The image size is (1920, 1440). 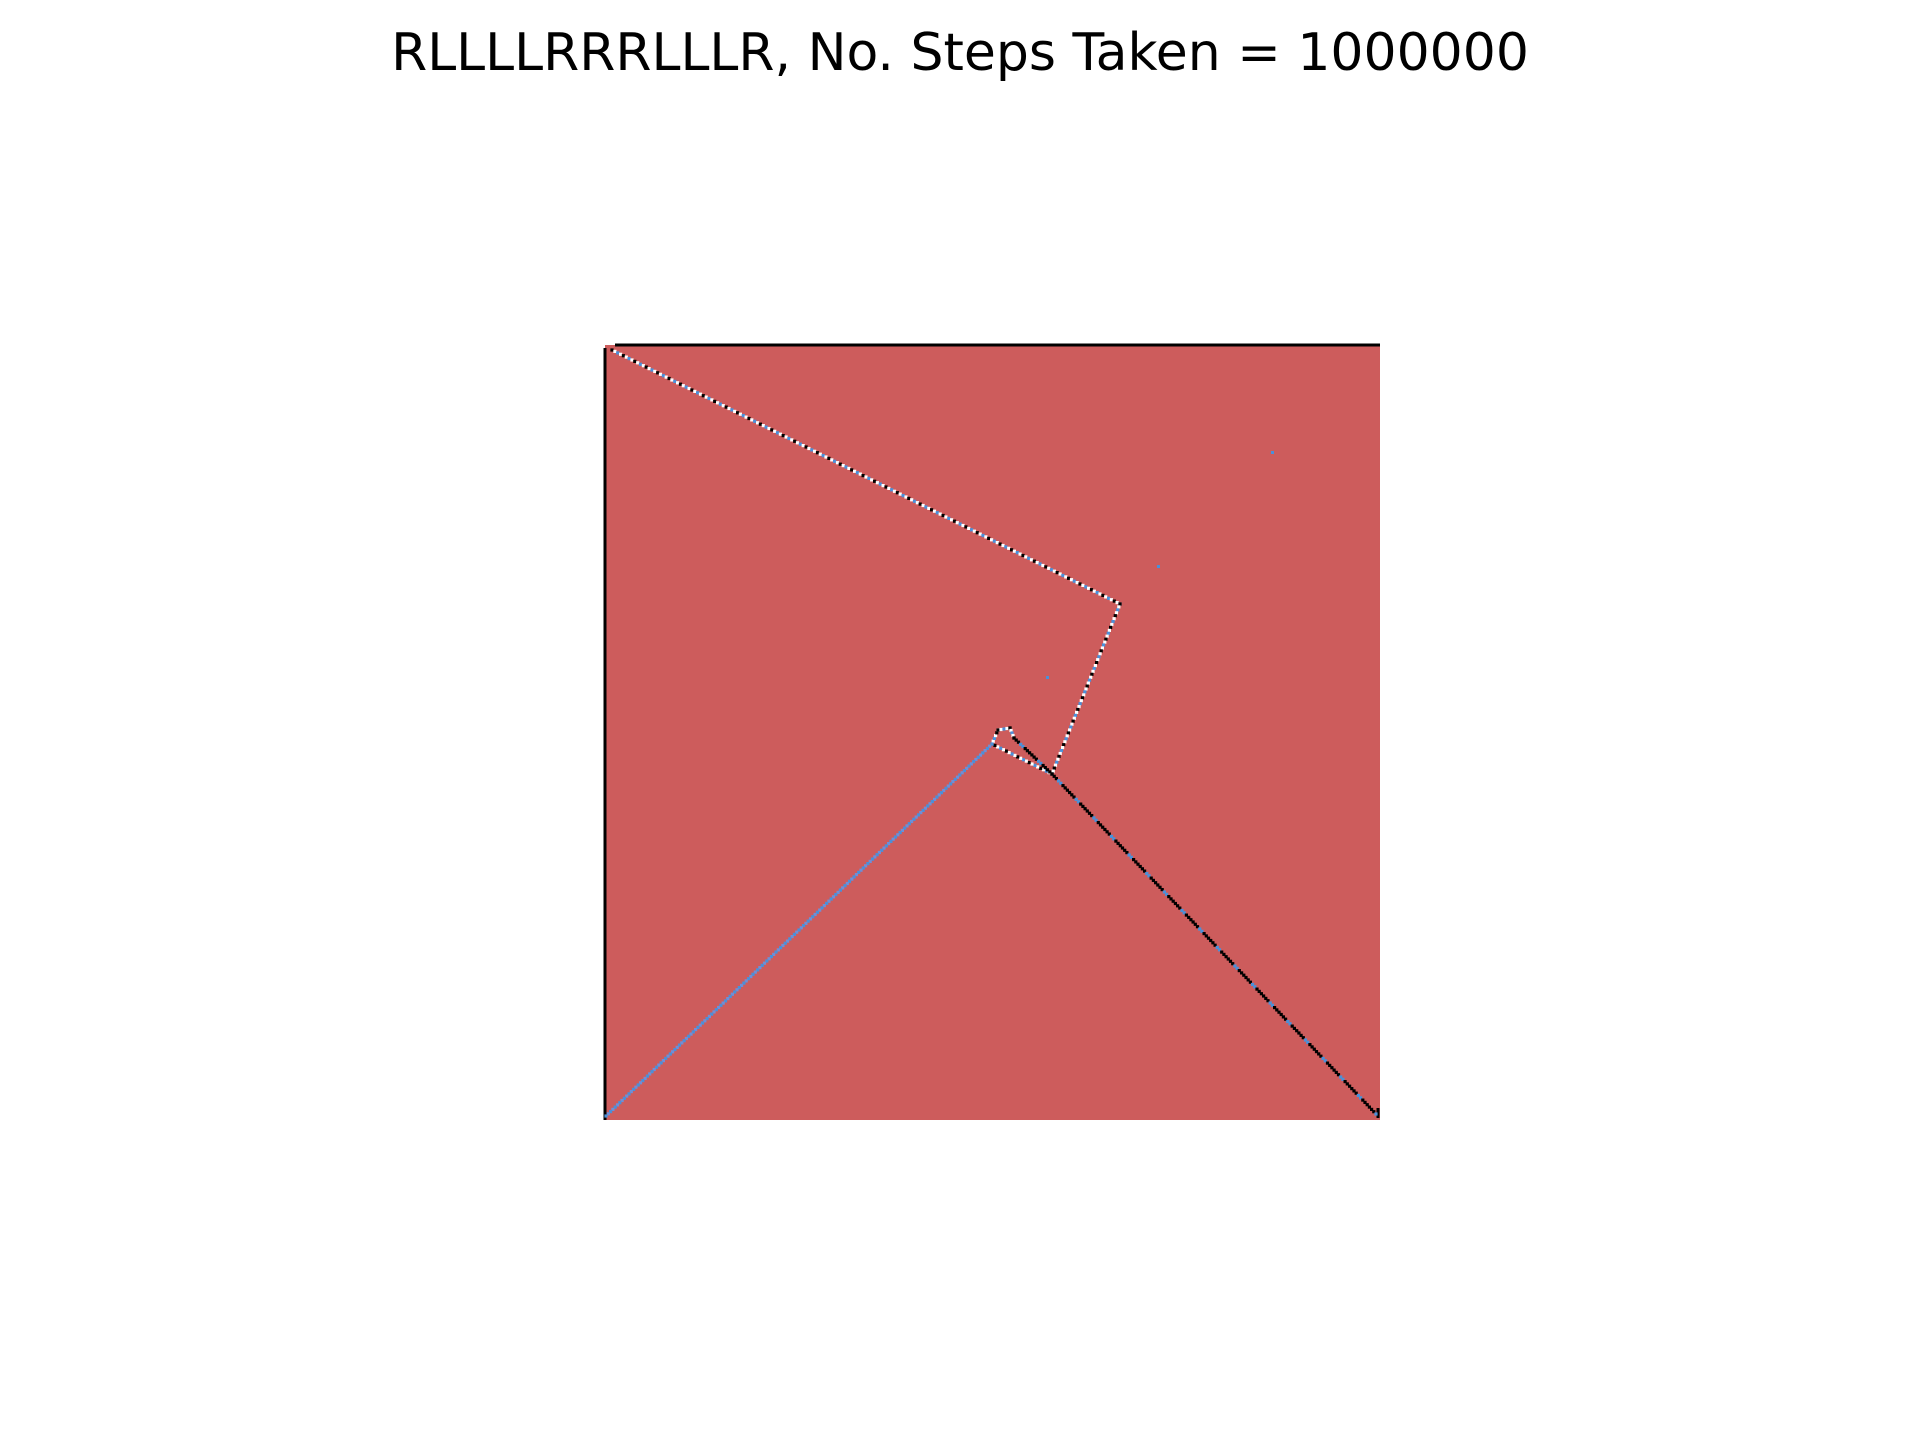 I want to click on figure-title: RLLLLRRRLLLR, No. Steps Taken = 1000000, so click(x=960, y=53).